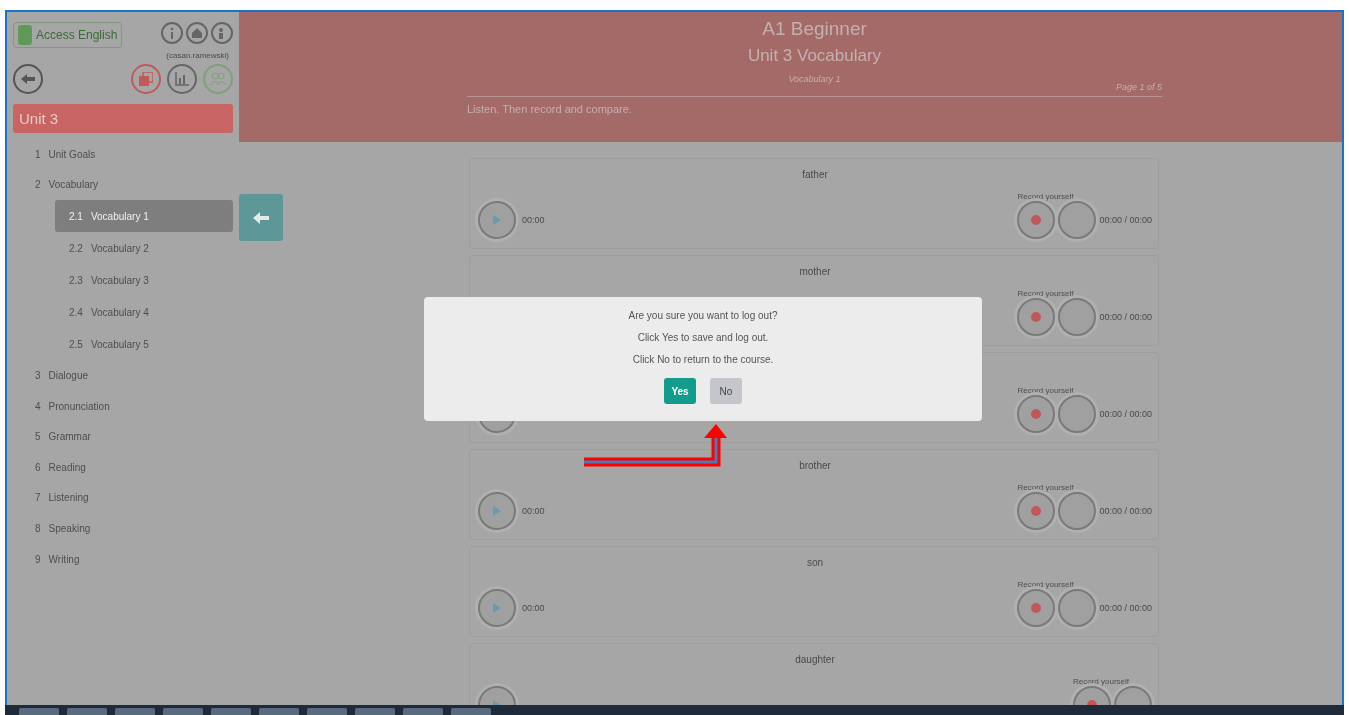 This screenshot has width=1349, height=715. What do you see at coordinates (123, 406) in the screenshot?
I see `sidebar-item: 4 Pronunciation` at bounding box center [123, 406].